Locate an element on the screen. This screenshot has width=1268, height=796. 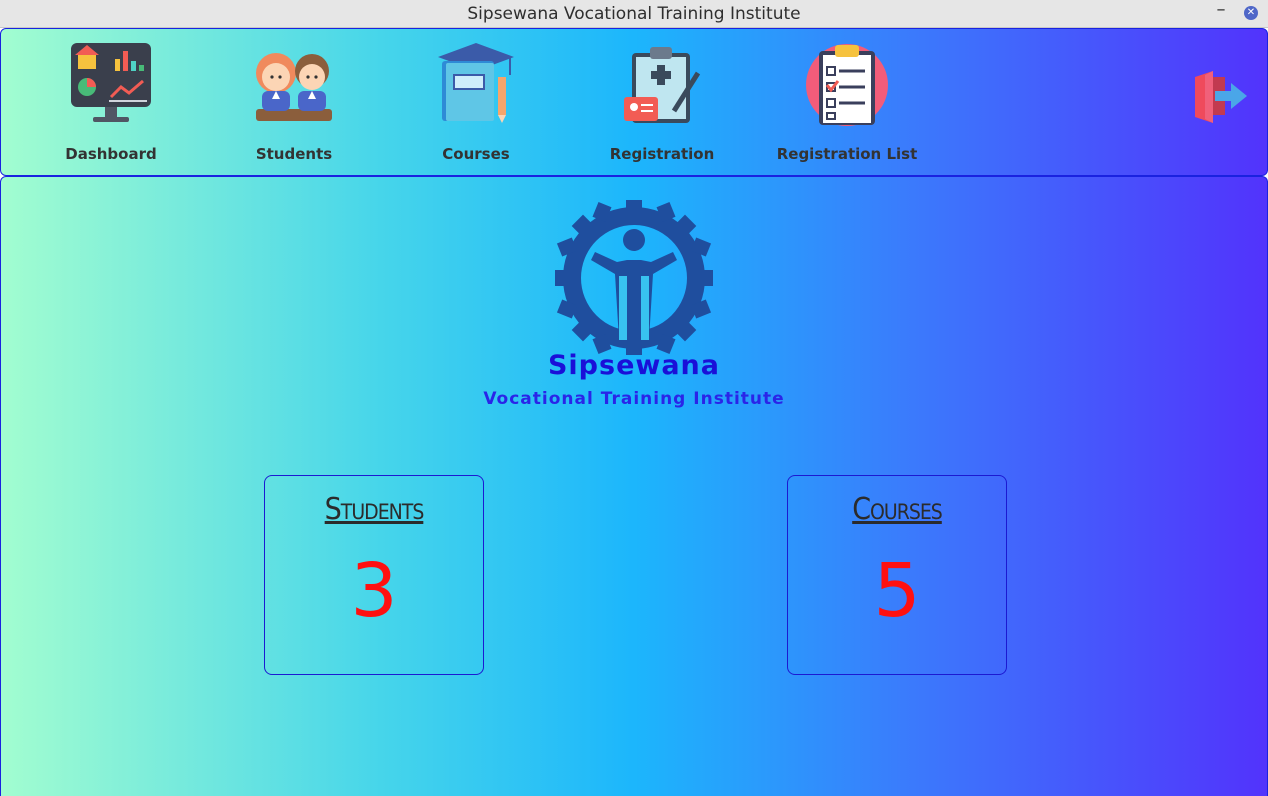
nav-registration-label: Registration is located at coordinates (662, 154).